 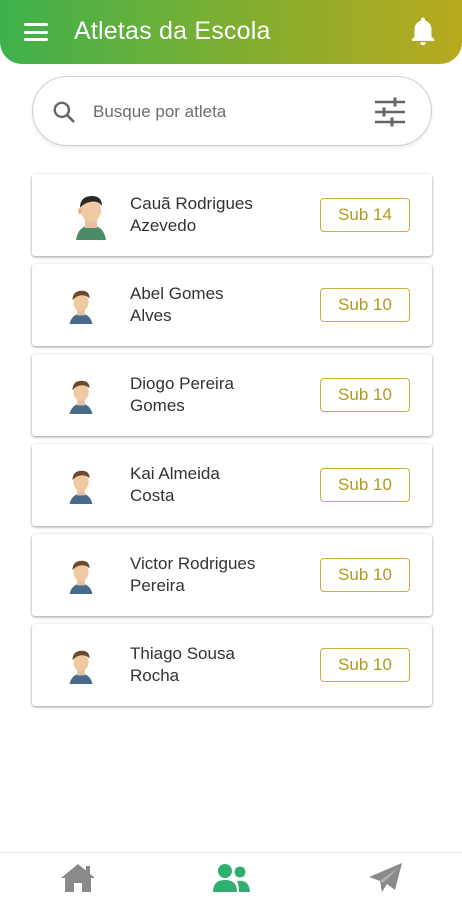 I want to click on search-bar, so click(x=232, y=111).